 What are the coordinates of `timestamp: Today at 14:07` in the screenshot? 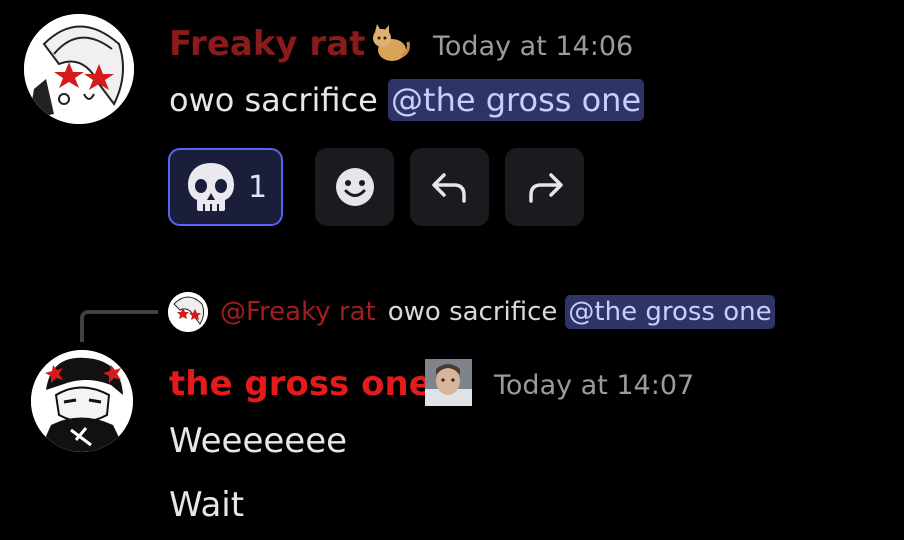 It's located at (594, 385).